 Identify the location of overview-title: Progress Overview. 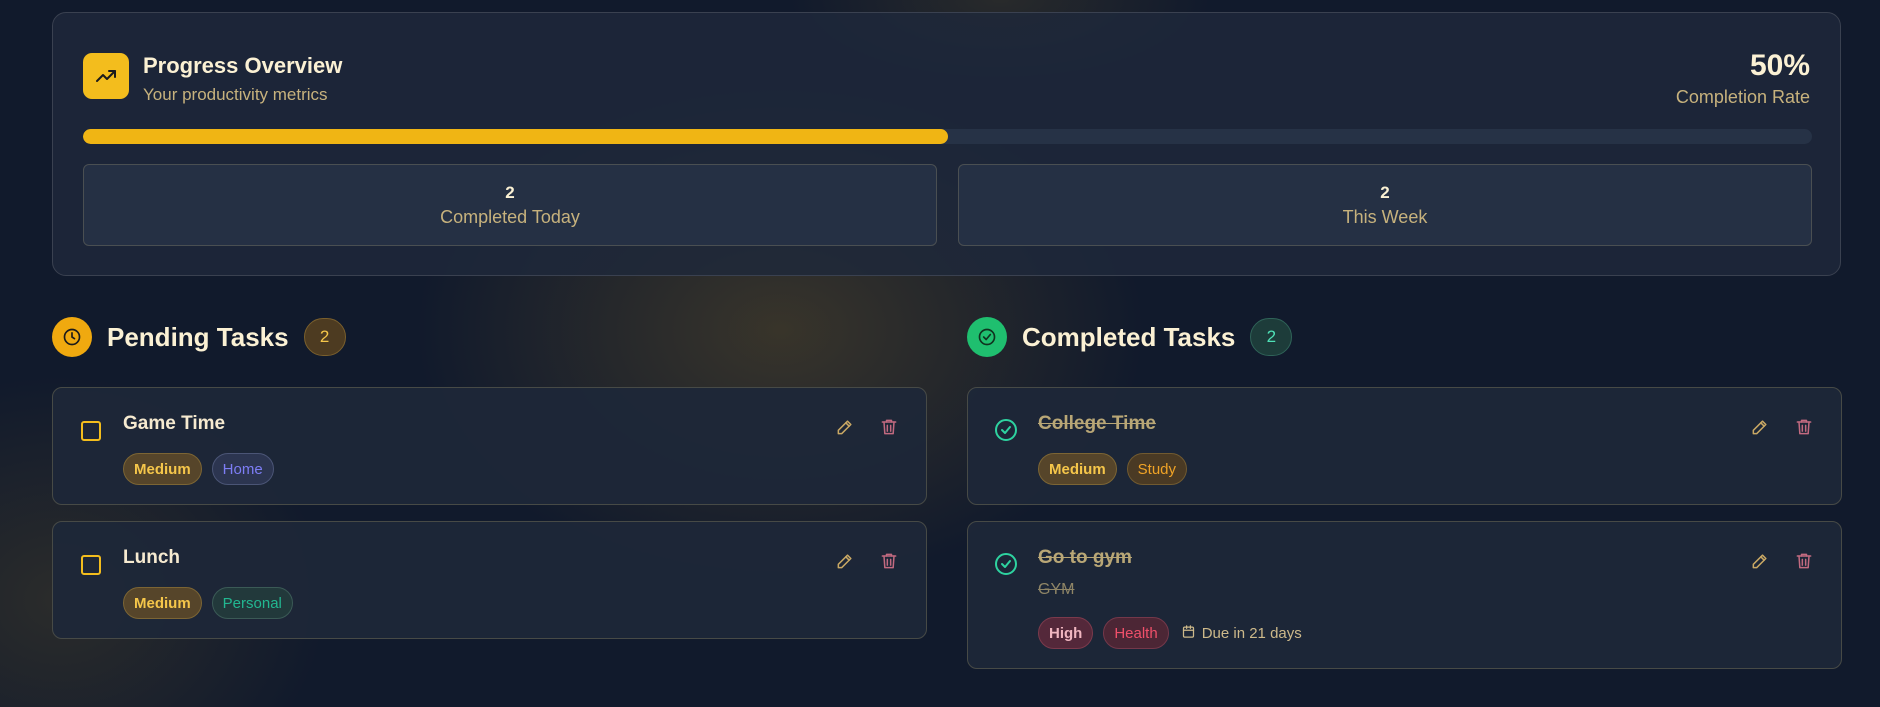
(243, 65).